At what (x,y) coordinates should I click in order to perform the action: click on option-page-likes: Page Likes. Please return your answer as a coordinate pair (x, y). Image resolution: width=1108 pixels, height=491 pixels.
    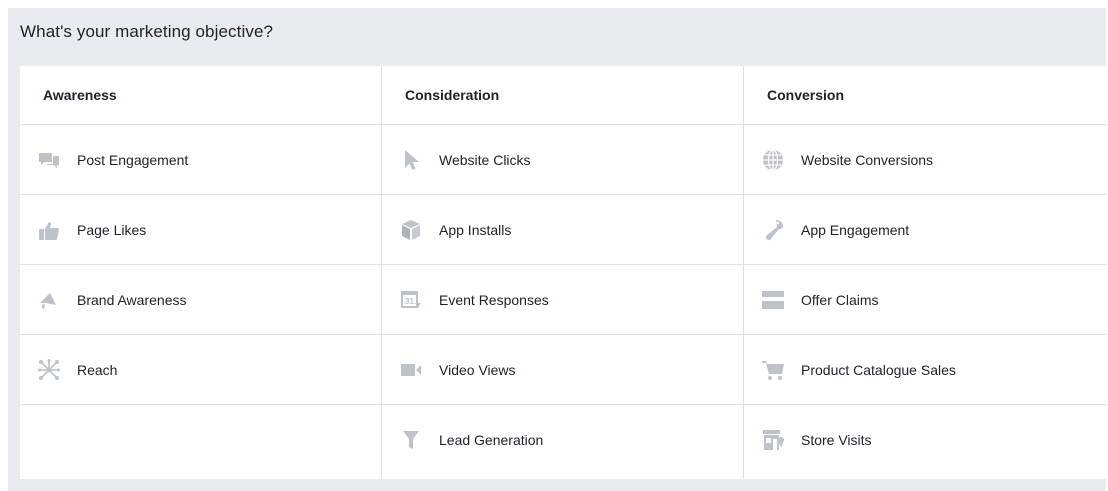
    Looking at the image, I should click on (200, 230).